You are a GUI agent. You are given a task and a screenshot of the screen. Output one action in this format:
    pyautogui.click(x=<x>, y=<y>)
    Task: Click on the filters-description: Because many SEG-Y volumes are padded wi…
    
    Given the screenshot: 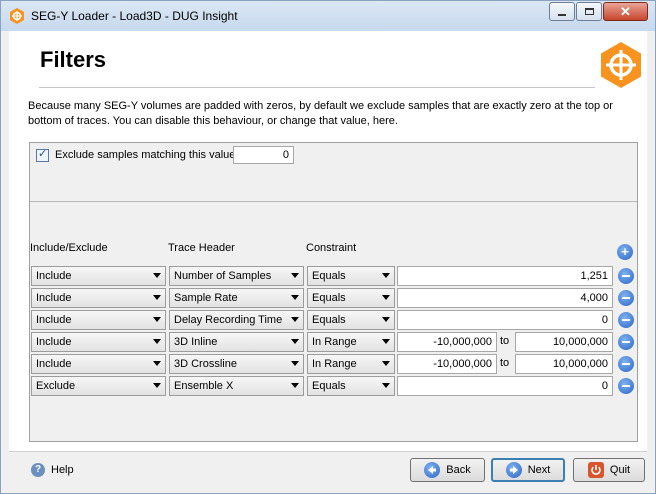 What is the action you would take?
    pyautogui.click(x=320, y=113)
    